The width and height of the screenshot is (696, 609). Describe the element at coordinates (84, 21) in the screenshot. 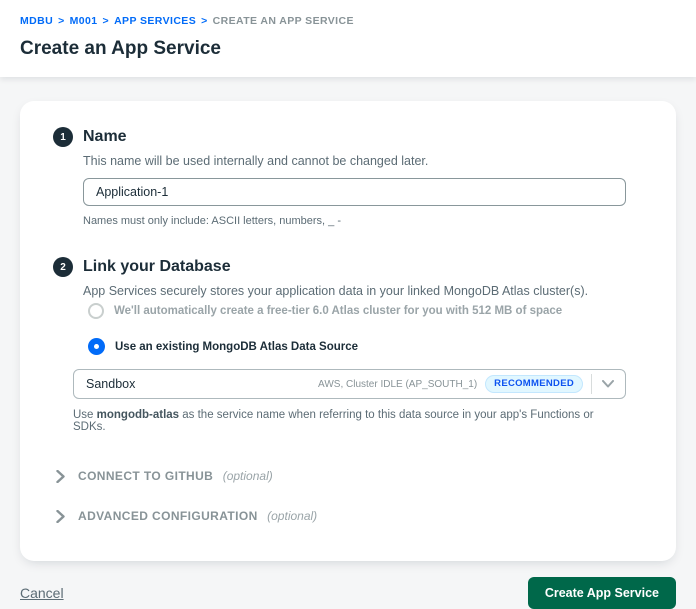

I see `breadcrumb-link-m001: M001` at that location.